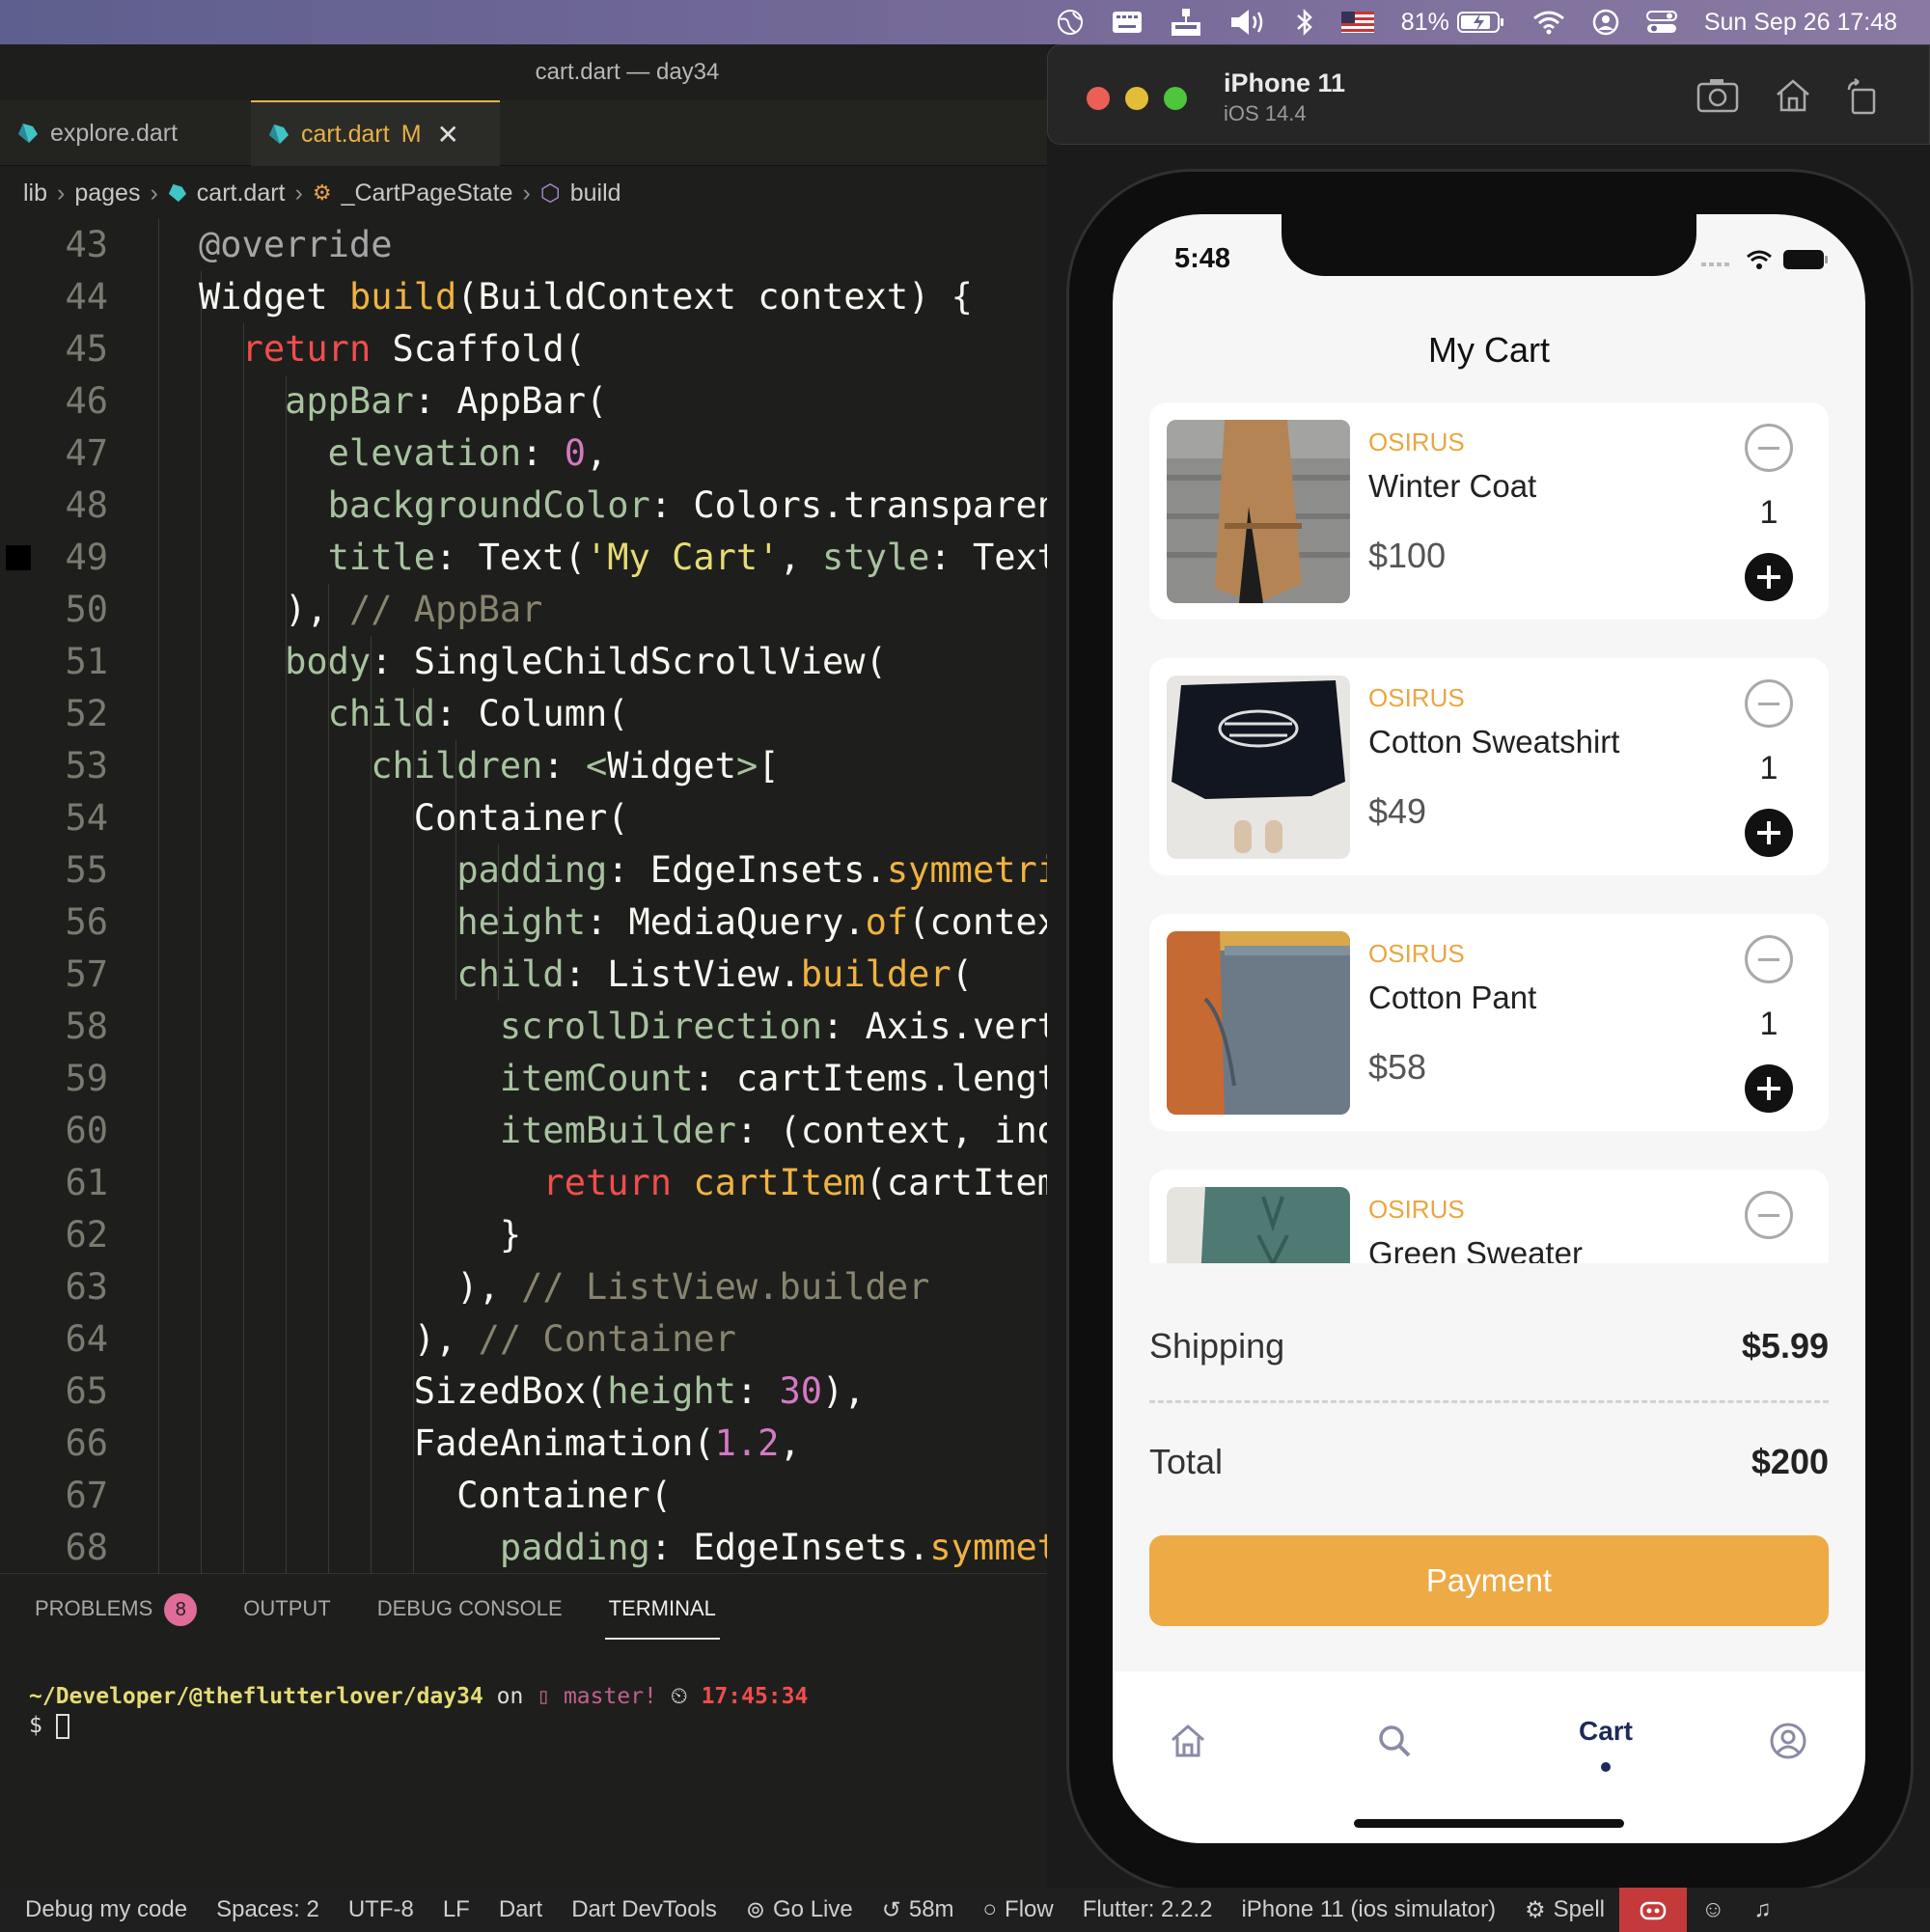 The height and width of the screenshot is (1932, 1930). What do you see at coordinates (1489, 350) in the screenshot?
I see `page-title: My Cart` at bounding box center [1489, 350].